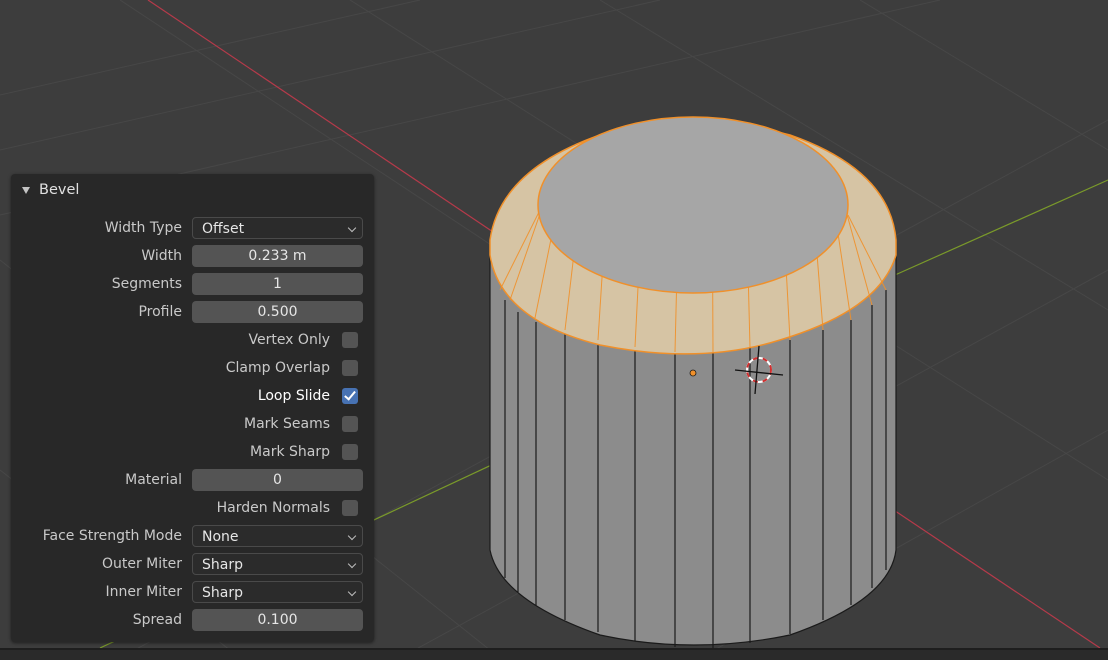 This screenshot has height=660, width=1108. What do you see at coordinates (220, 537) in the screenshot?
I see `face-strength-mode-value: None` at bounding box center [220, 537].